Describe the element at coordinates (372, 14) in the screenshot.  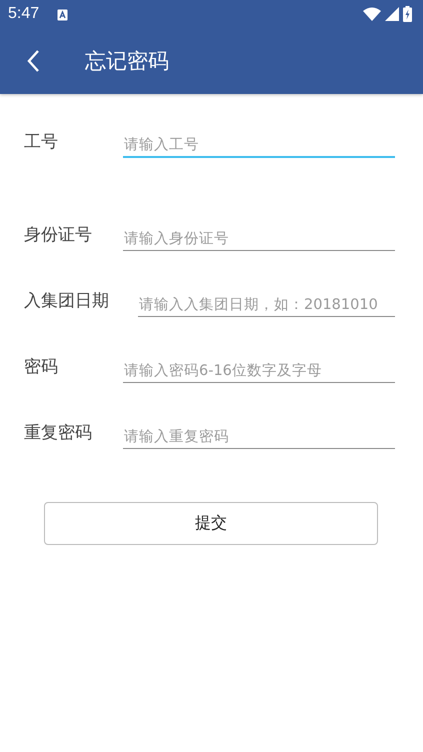
I see `wifi-icon` at that location.